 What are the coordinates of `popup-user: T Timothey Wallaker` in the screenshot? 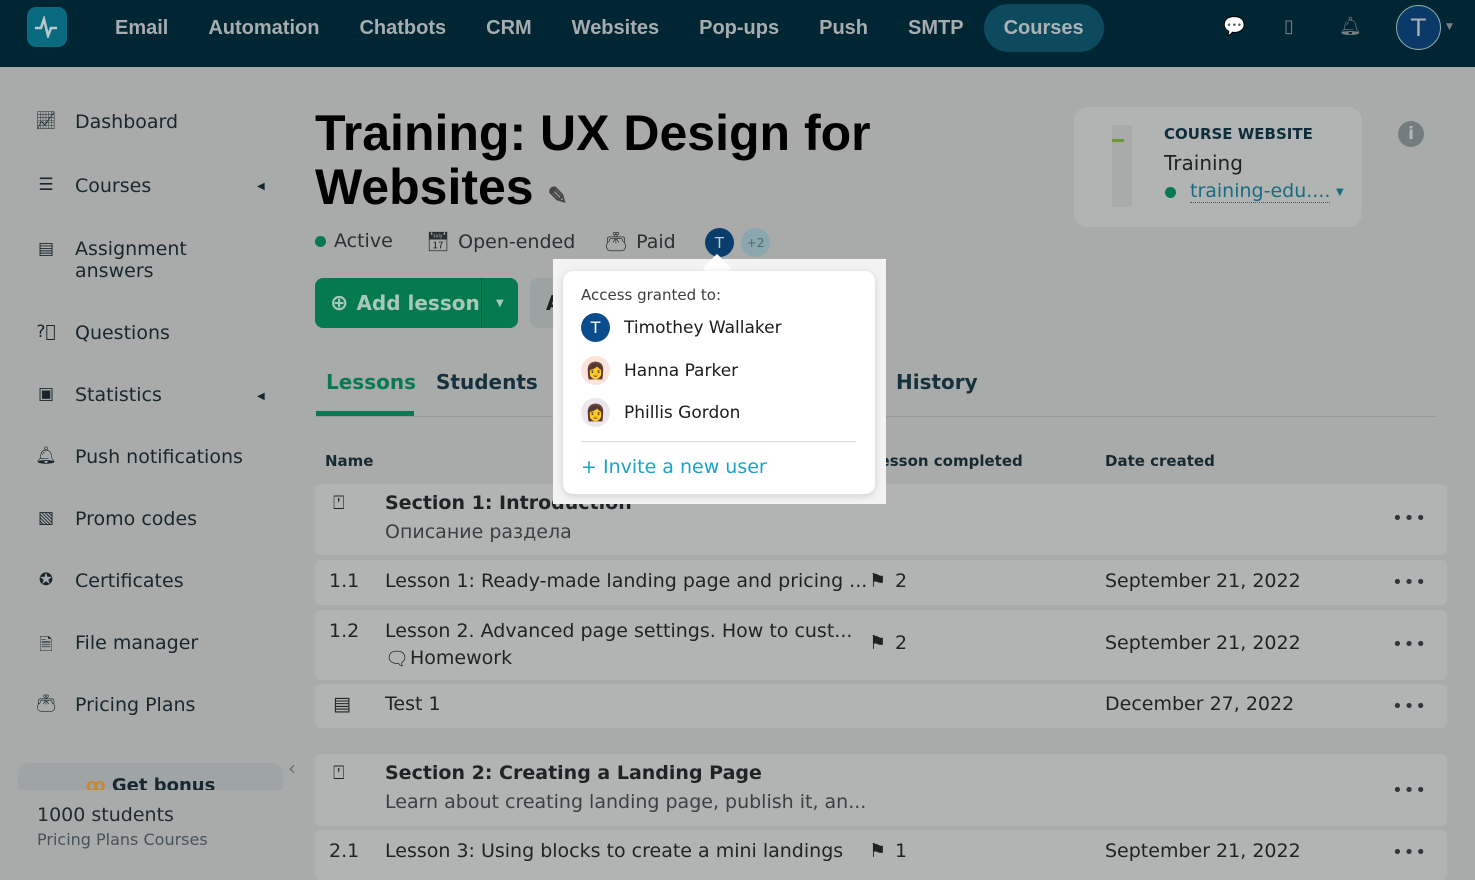 It's located at (681, 327).